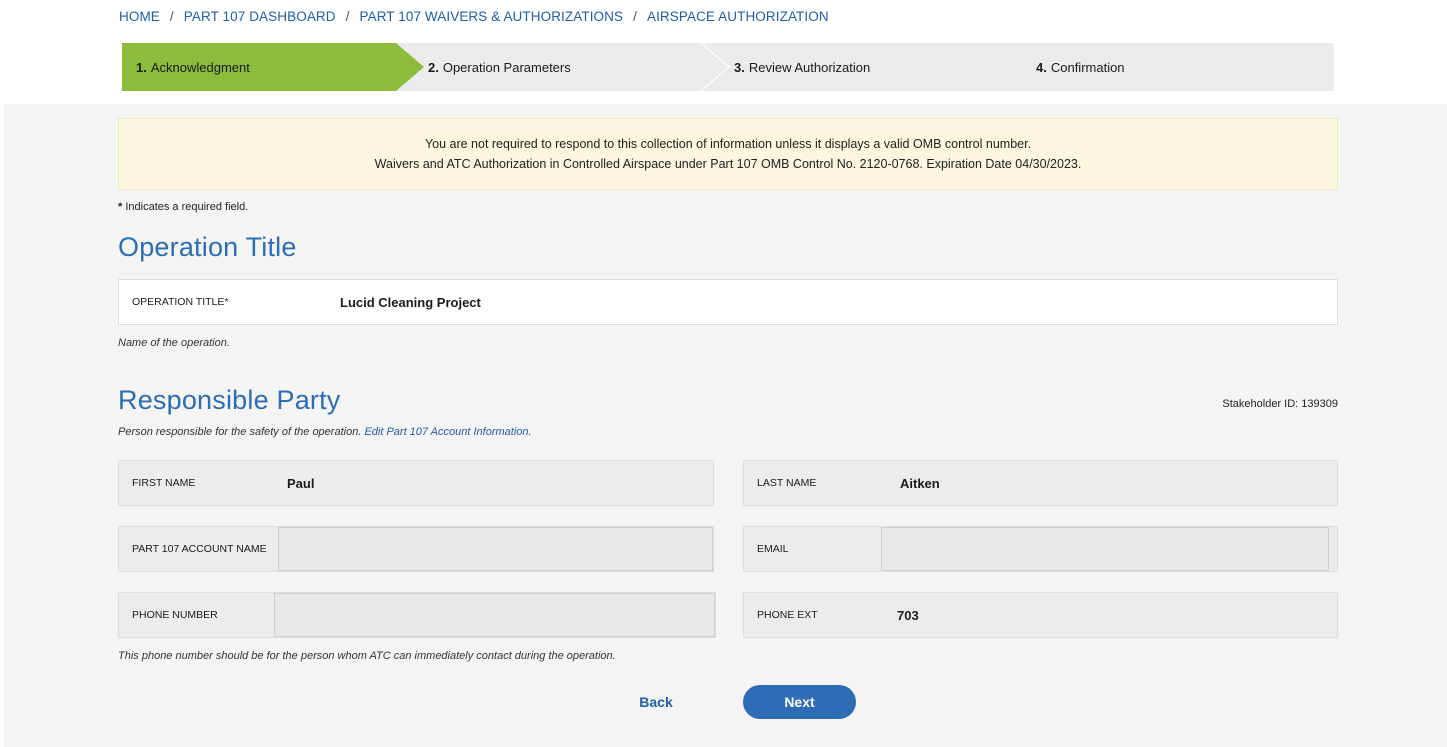  I want to click on breadcrumb-waivers-authorizations: PART 107 WAIVERS & AUTHORIZATIONS, so click(491, 16).